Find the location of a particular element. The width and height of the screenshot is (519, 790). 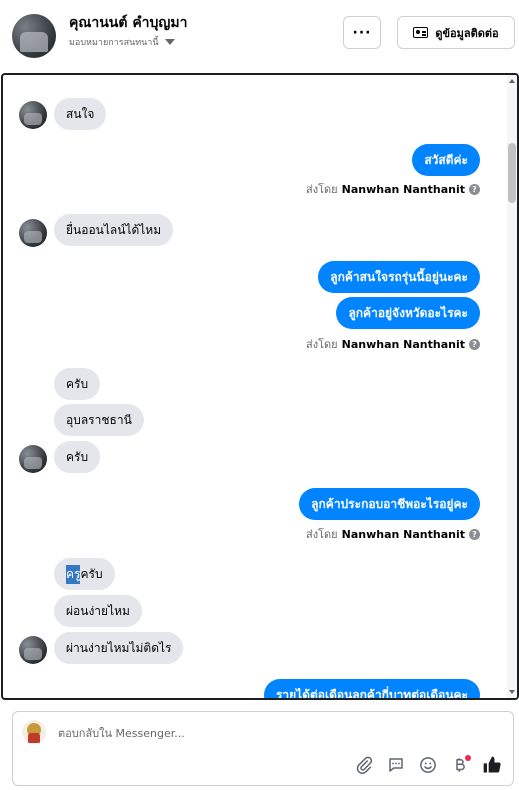

scroll-up-arrow-icon is located at coordinates (512, 81).